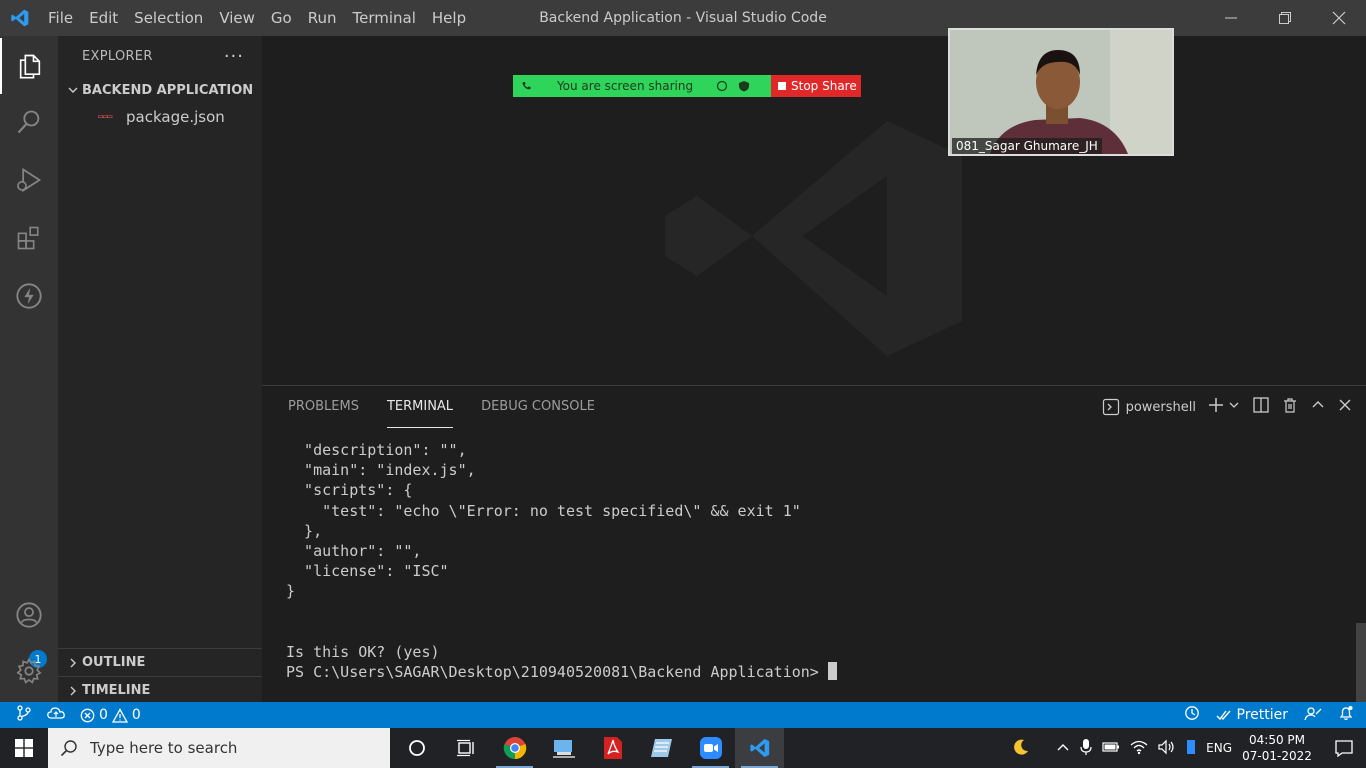  What do you see at coordinates (1111, 748) in the screenshot?
I see `battery-icon` at bounding box center [1111, 748].